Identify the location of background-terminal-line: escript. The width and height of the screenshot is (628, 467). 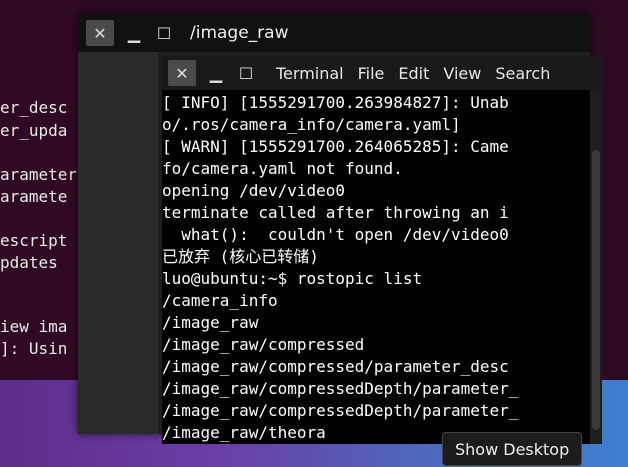
(34, 240).